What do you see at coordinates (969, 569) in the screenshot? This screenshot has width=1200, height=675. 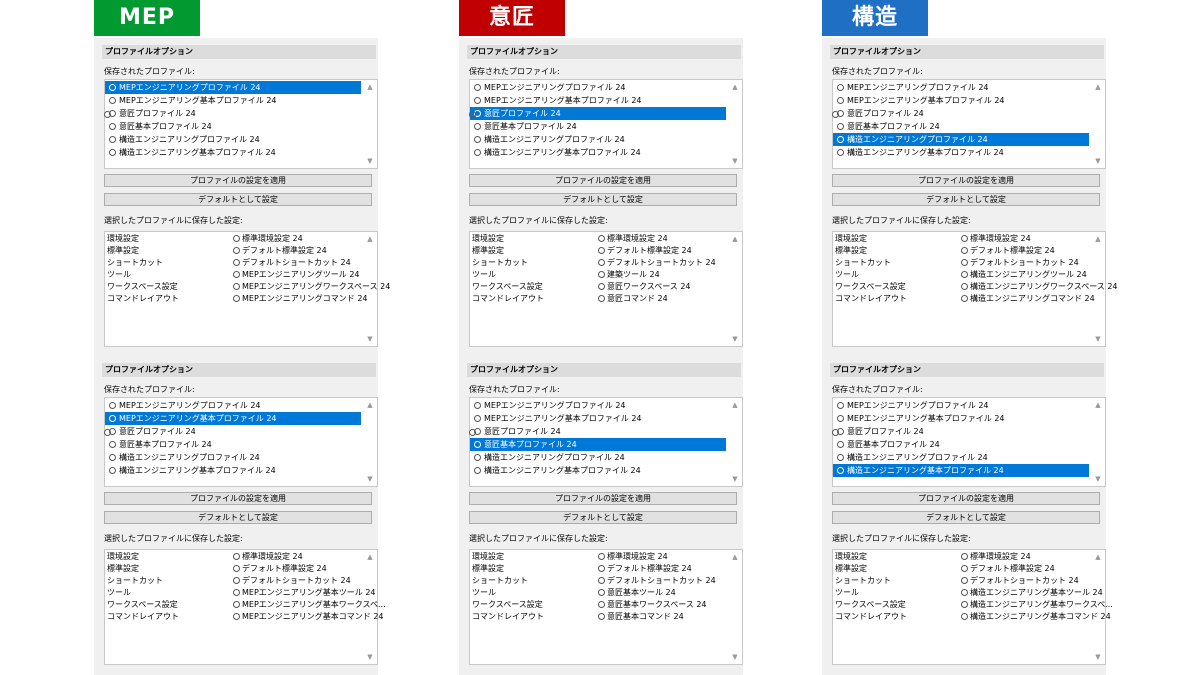 I see `setting-row: 標準設定 デフォルト標準設定 24` at bounding box center [969, 569].